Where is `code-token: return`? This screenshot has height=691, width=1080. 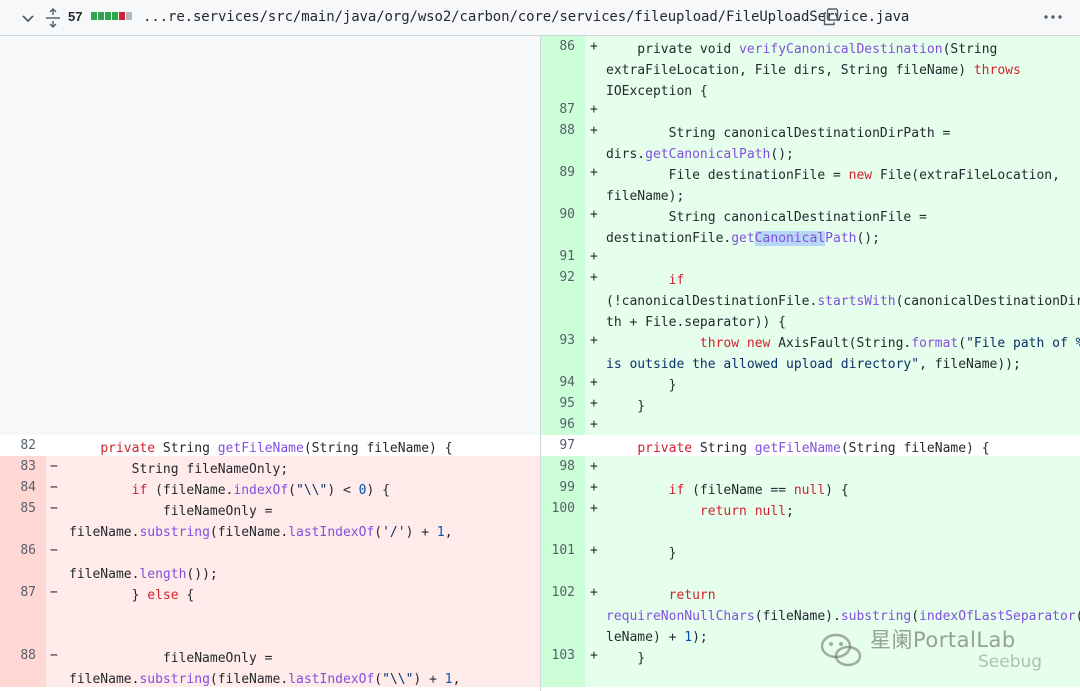 code-token: return is located at coordinates (723, 511).